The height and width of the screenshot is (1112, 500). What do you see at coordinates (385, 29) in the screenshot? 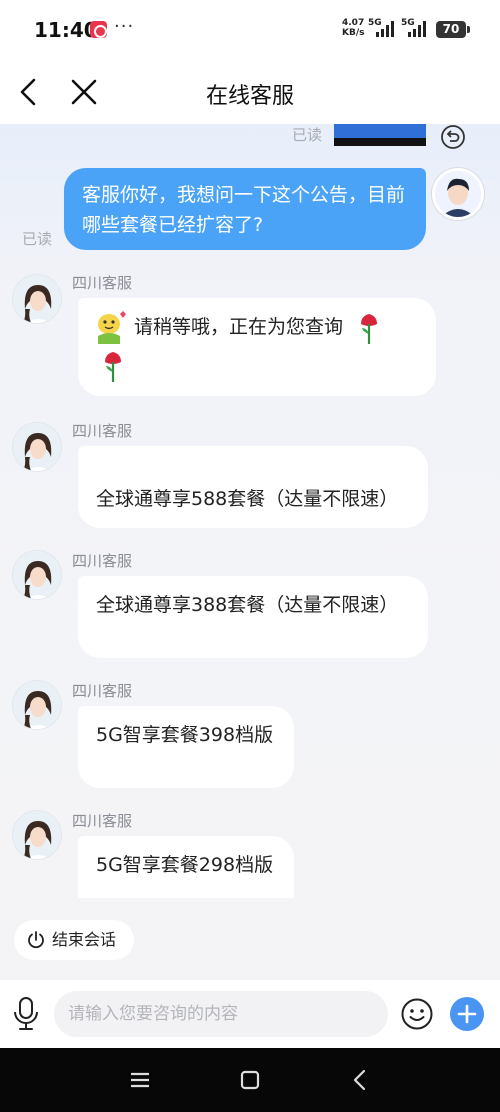
I see `signal-strength-icon` at bounding box center [385, 29].